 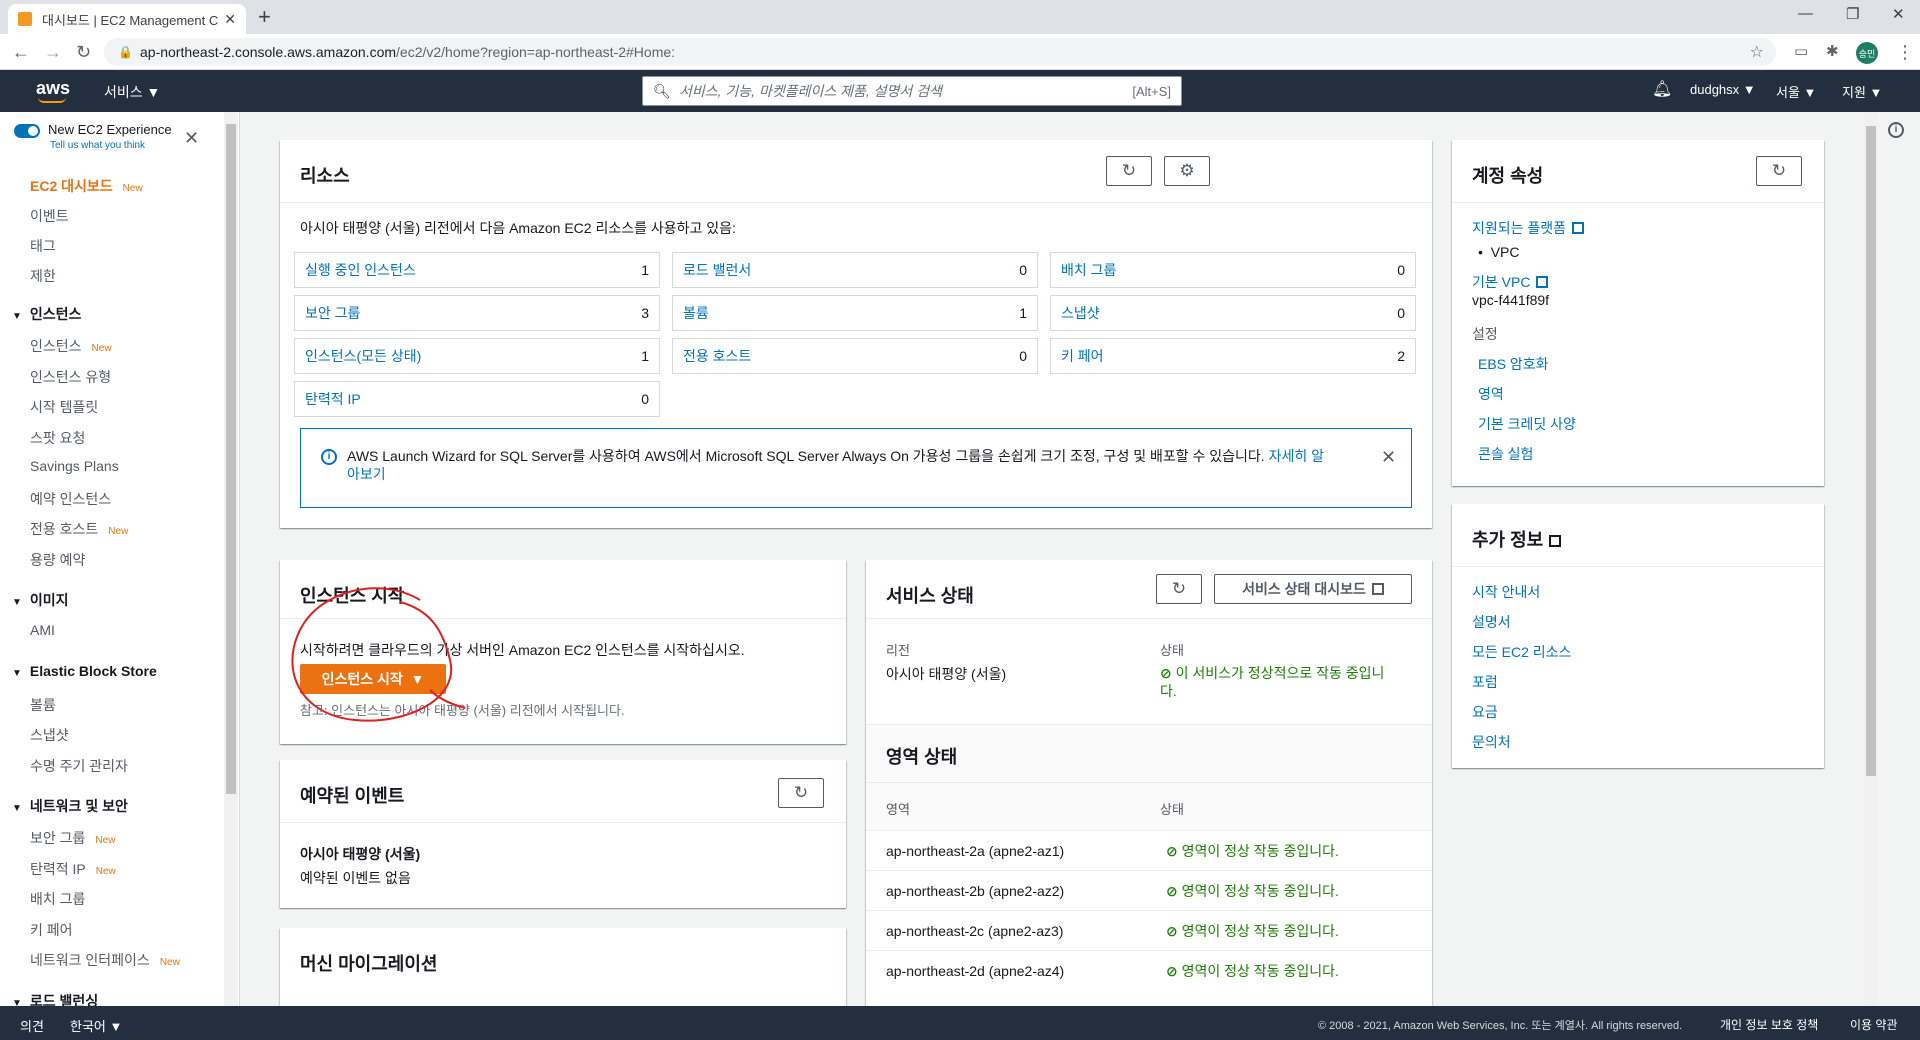 What do you see at coordinates (1388, 457) in the screenshot?
I see `dismiss-alert-icon: ✕` at bounding box center [1388, 457].